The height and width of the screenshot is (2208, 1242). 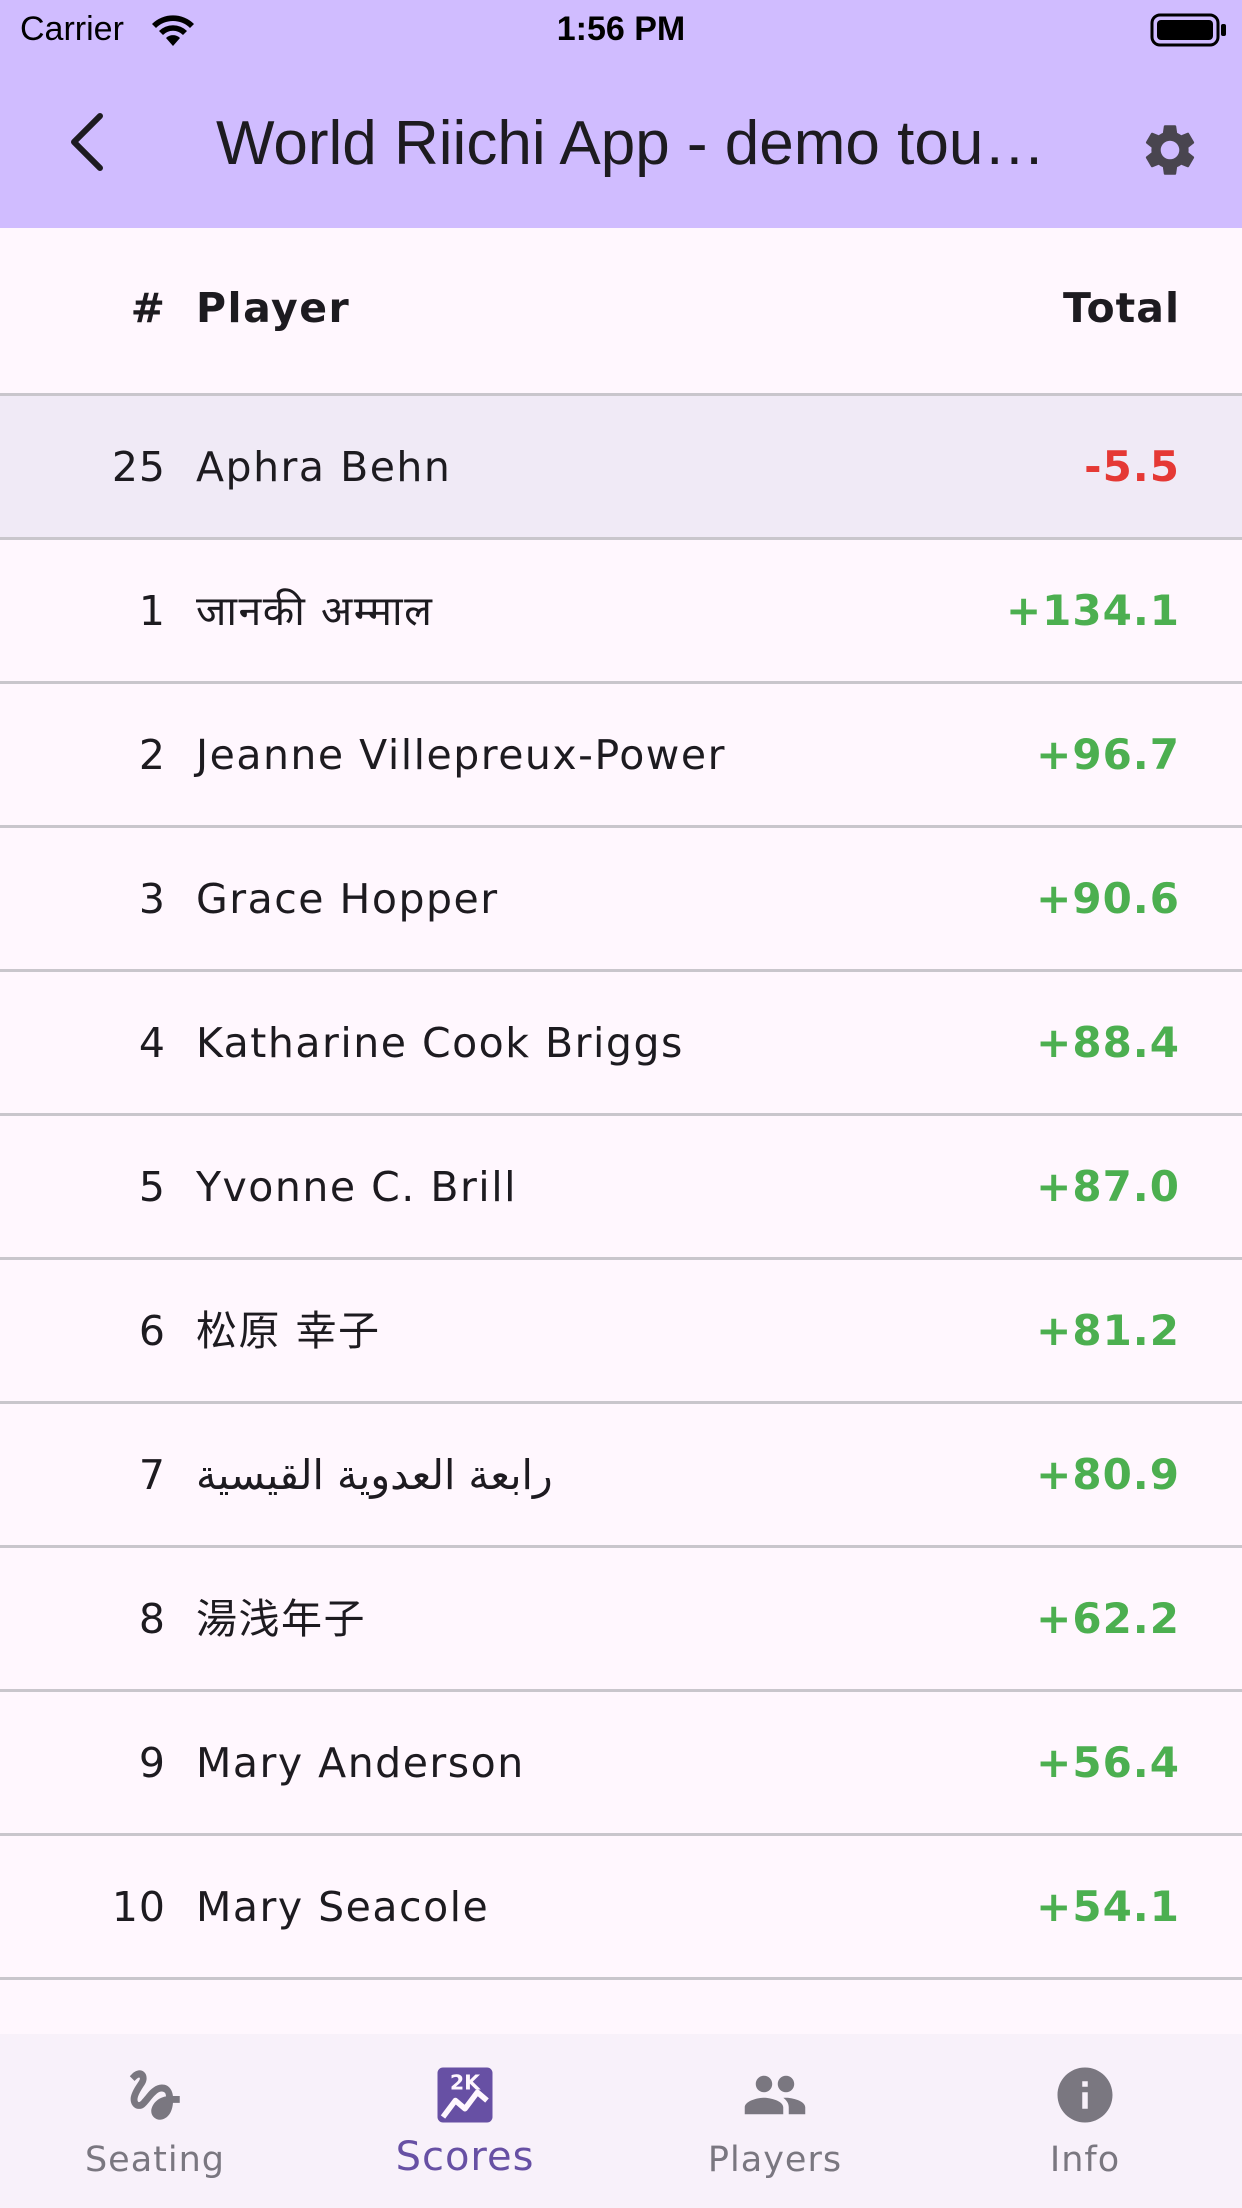 What do you see at coordinates (315, 611) in the screenshot?
I see `row-player: जानकी अम्माल` at bounding box center [315, 611].